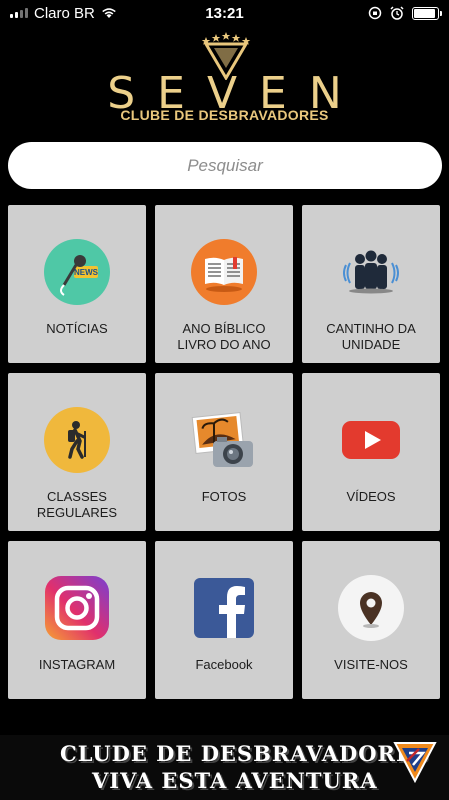  Describe the element at coordinates (371, 664) in the screenshot. I see `tile-label: VISITE-NOS` at that location.